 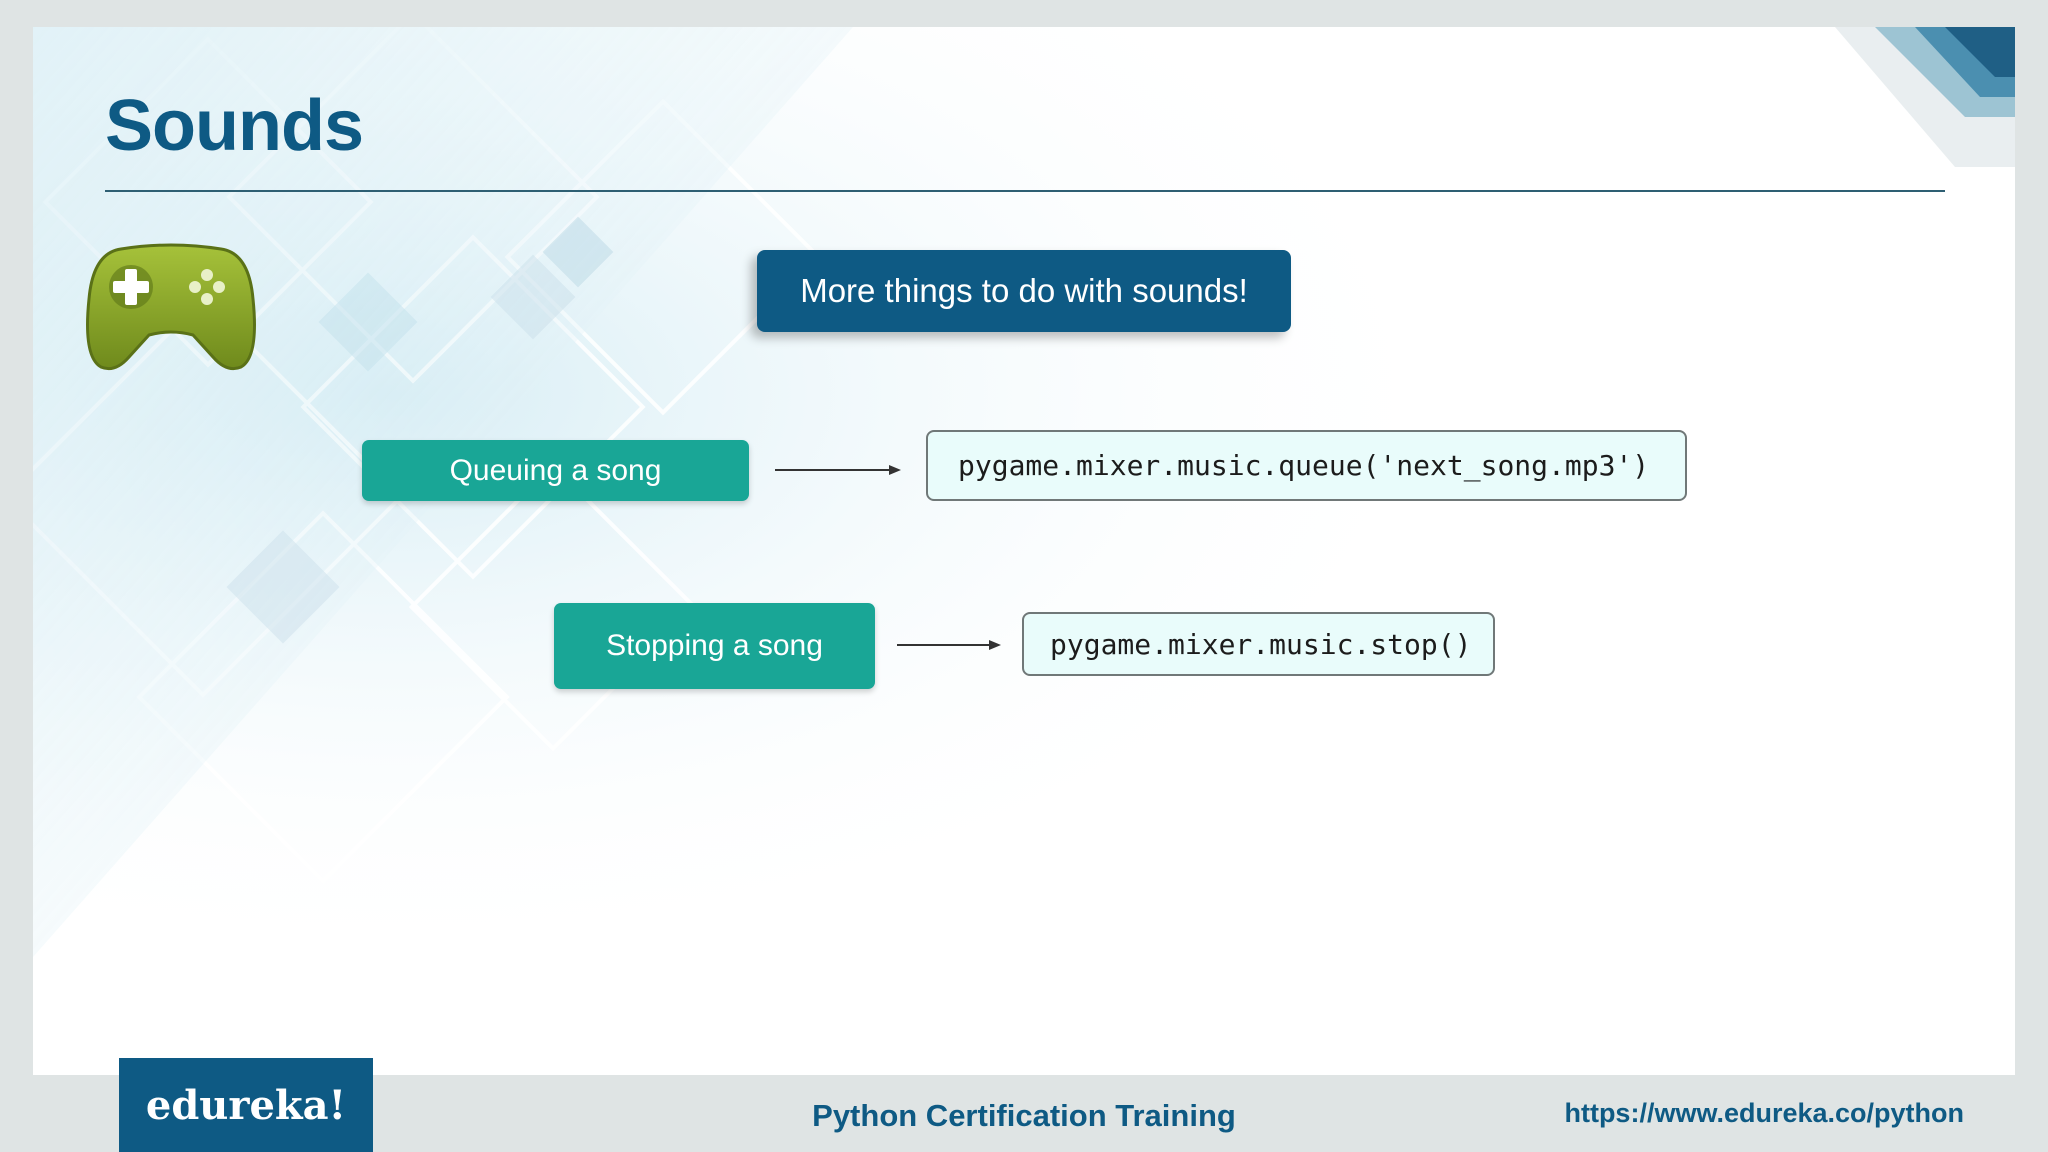 I want to click on topic-stopping-song: Stopping a song, so click(x=714, y=646).